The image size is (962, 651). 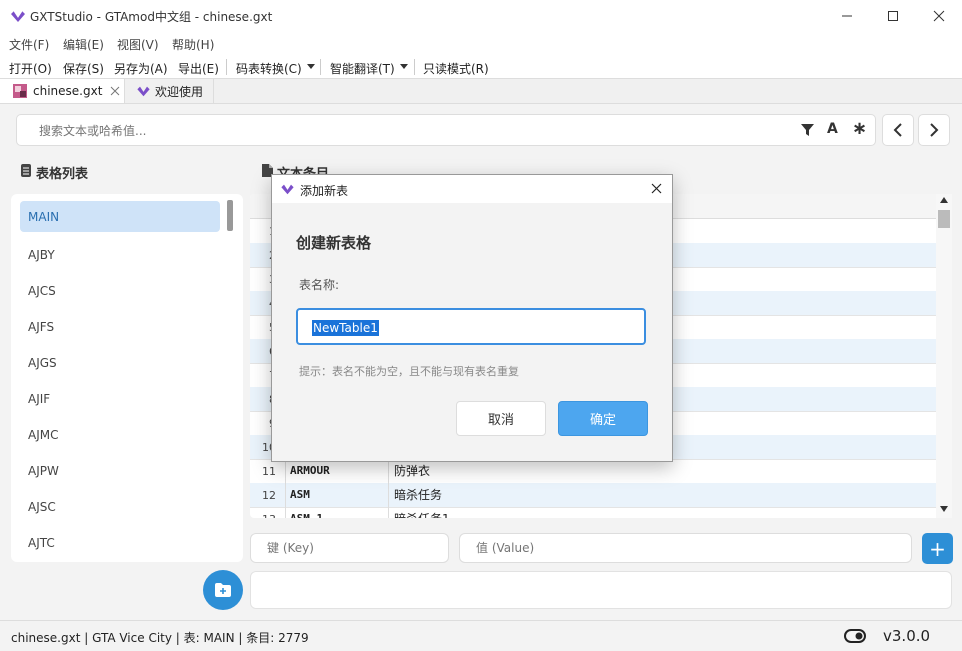 I want to click on close-icon, so click(x=656, y=188).